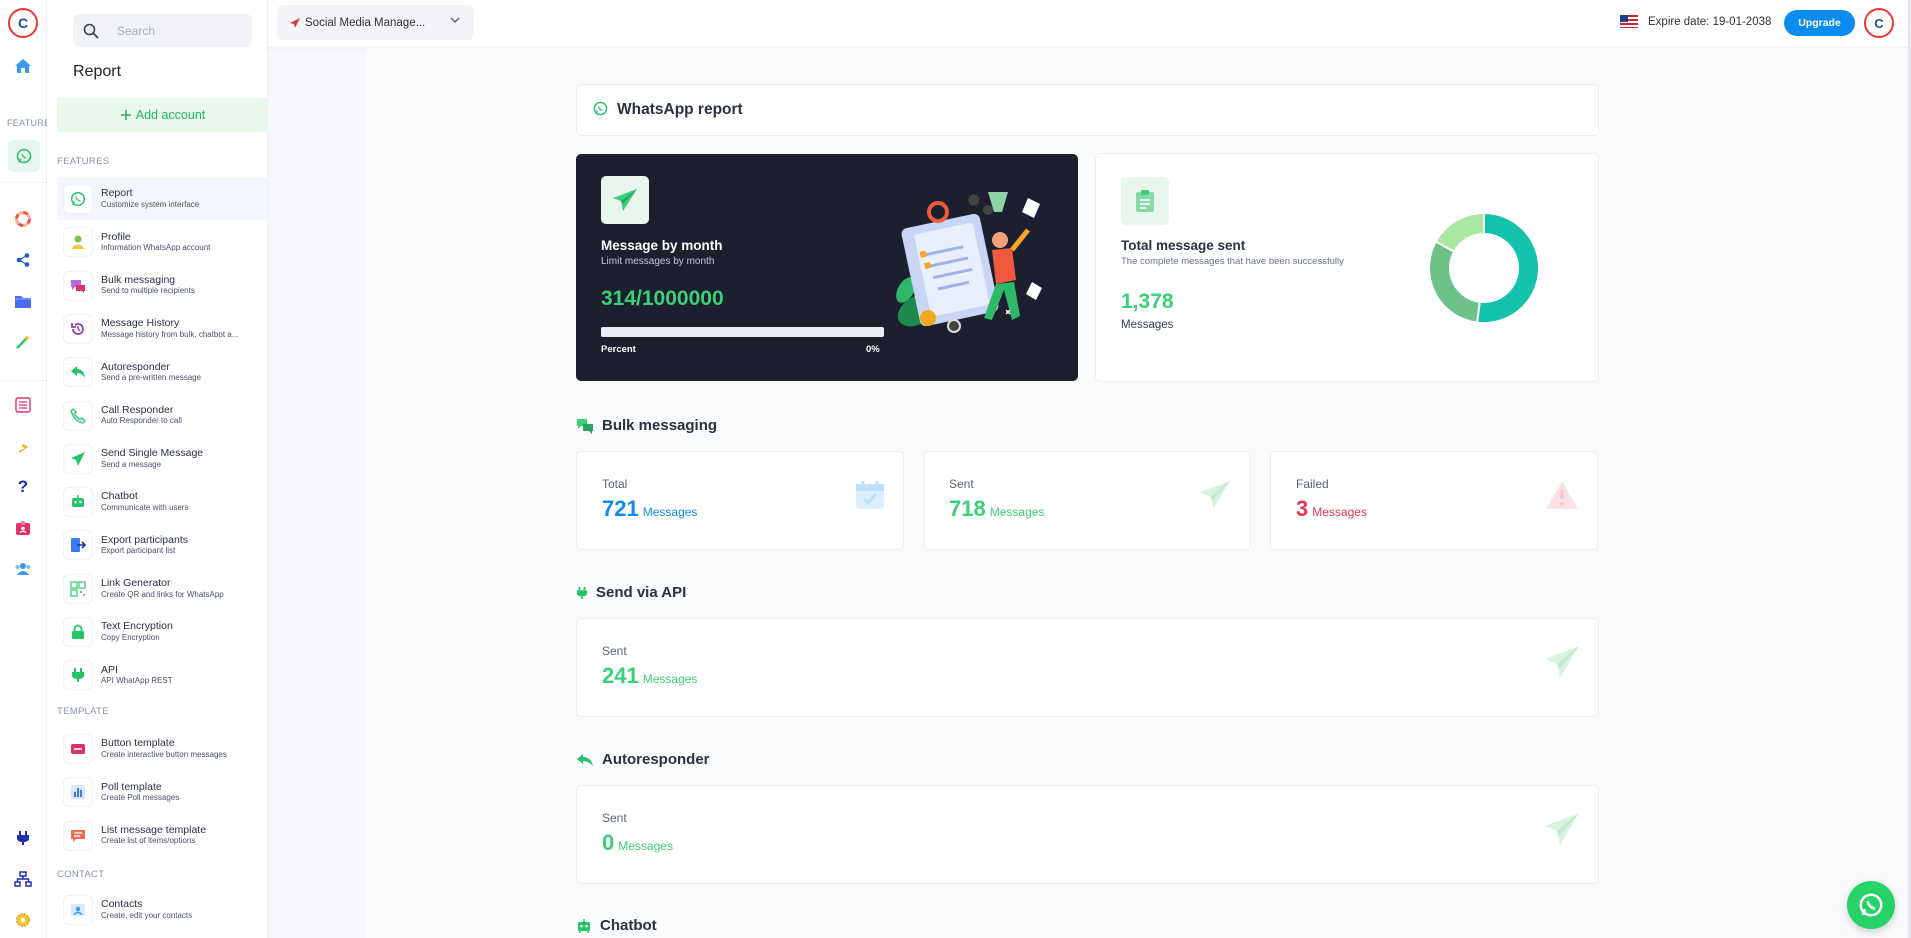 Image resolution: width=1911 pixels, height=938 pixels. Describe the element at coordinates (23, 219) in the screenshot. I see `lifebuoy-icon` at that location.